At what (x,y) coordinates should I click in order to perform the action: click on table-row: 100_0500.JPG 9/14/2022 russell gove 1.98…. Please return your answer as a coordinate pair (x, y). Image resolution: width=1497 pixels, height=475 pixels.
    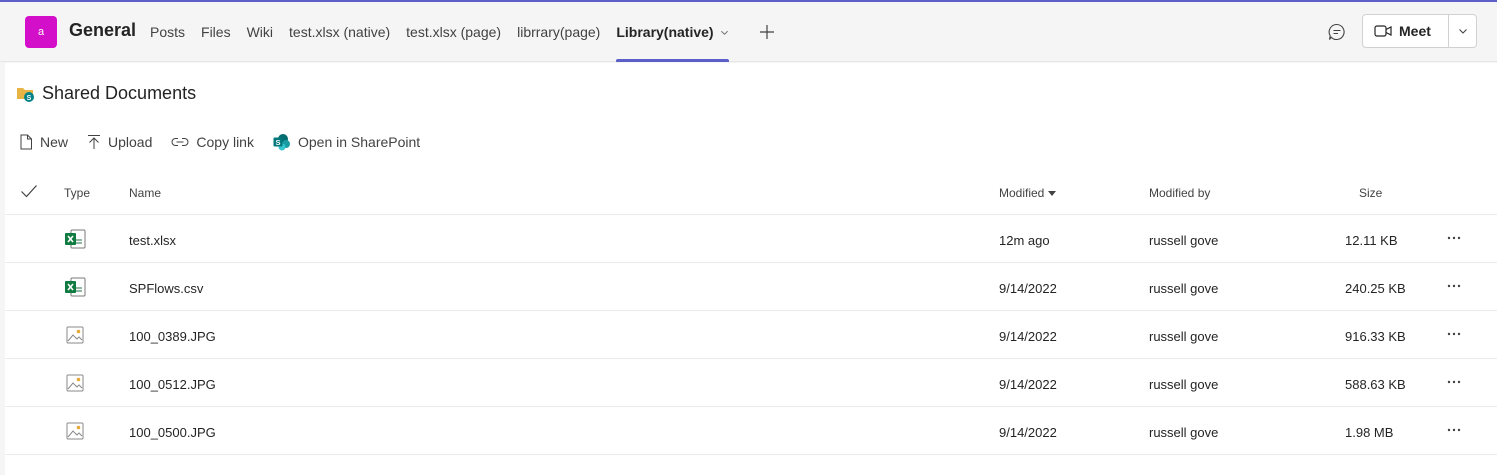
    Looking at the image, I should click on (751, 431).